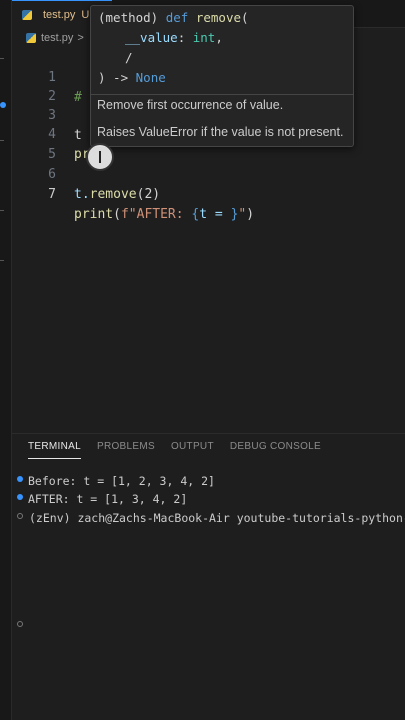 Image resolution: width=405 pixels, height=720 pixels. What do you see at coordinates (192, 448) in the screenshot?
I see `tab-output: OUTPUT` at bounding box center [192, 448].